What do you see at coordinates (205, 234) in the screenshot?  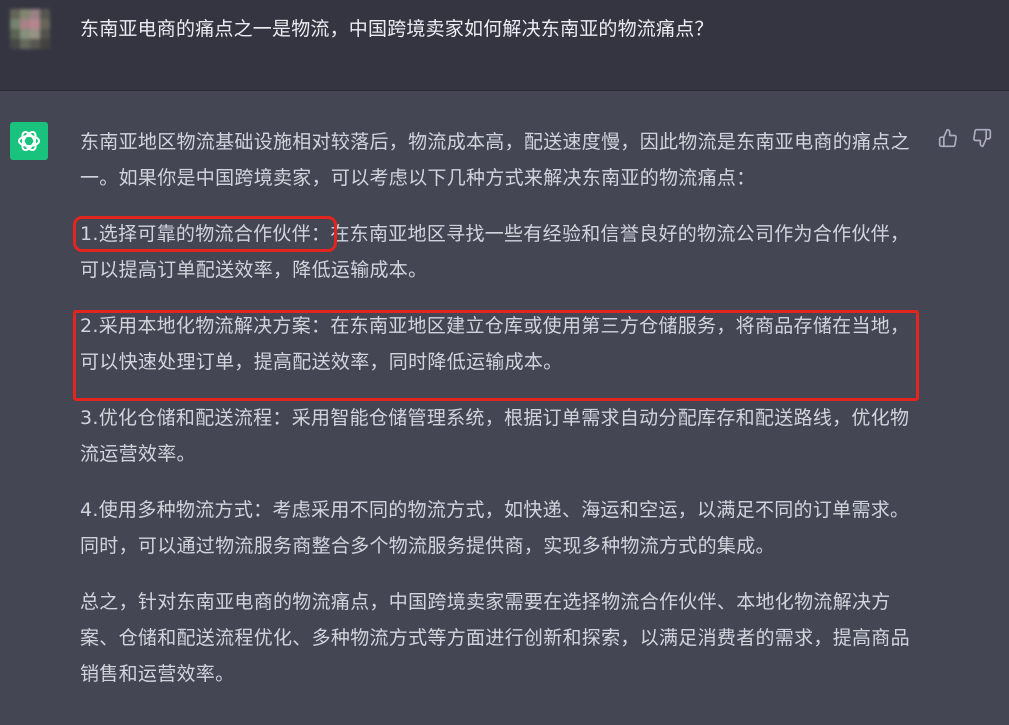 I see `highlighted-heading: 1.选择可靠的物流合作伙伴：` at bounding box center [205, 234].